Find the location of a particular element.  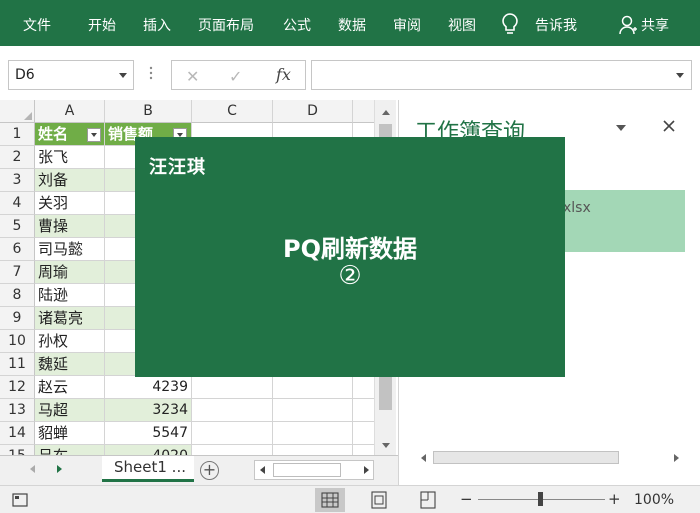

tab-insert: 插入 is located at coordinates (157, 25).